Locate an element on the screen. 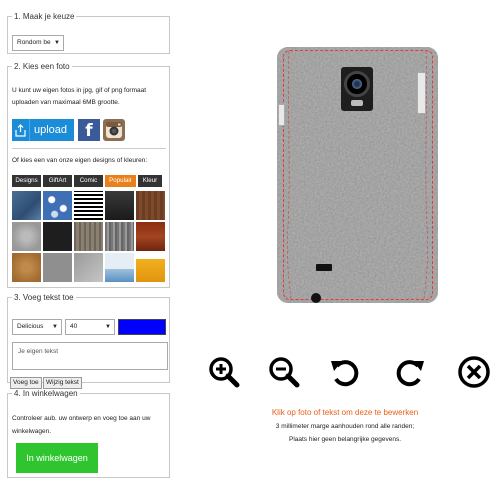  upload-label: upload is located at coordinates (51, 130).